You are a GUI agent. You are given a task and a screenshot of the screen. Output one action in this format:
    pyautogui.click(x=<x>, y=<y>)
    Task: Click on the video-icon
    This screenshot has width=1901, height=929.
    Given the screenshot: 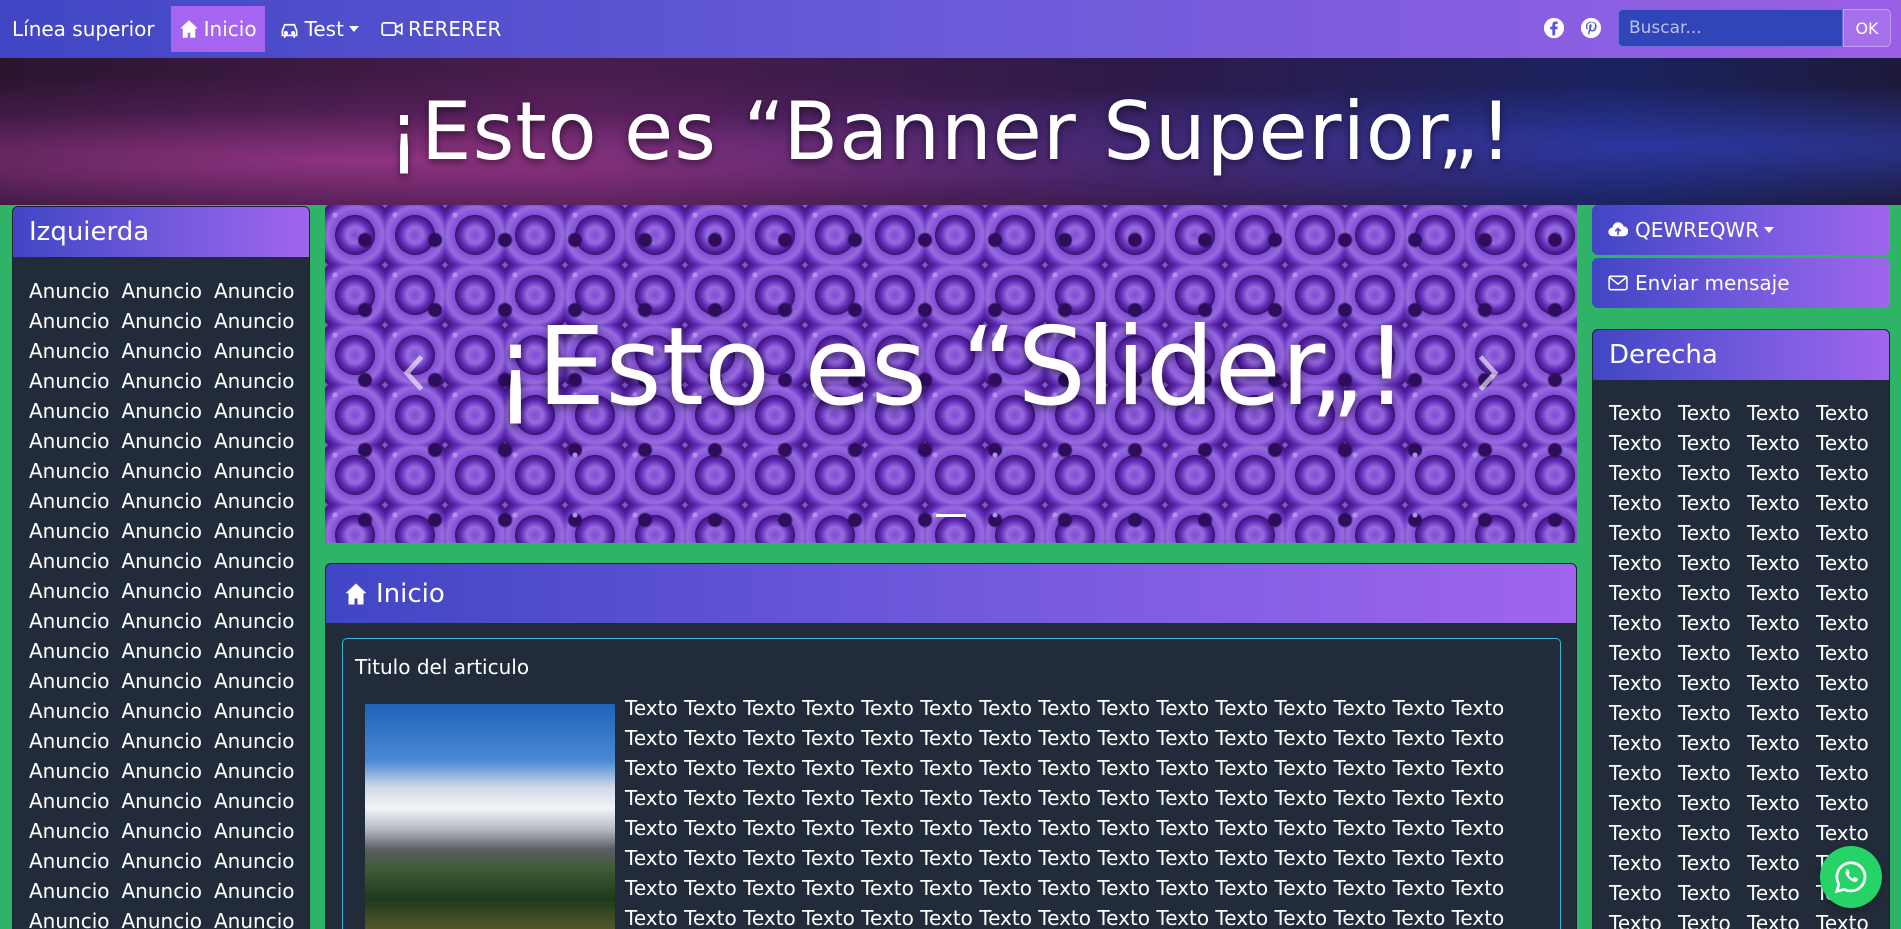 What is the action you would take?
    pyautogui.click(x=392, y=29)
    